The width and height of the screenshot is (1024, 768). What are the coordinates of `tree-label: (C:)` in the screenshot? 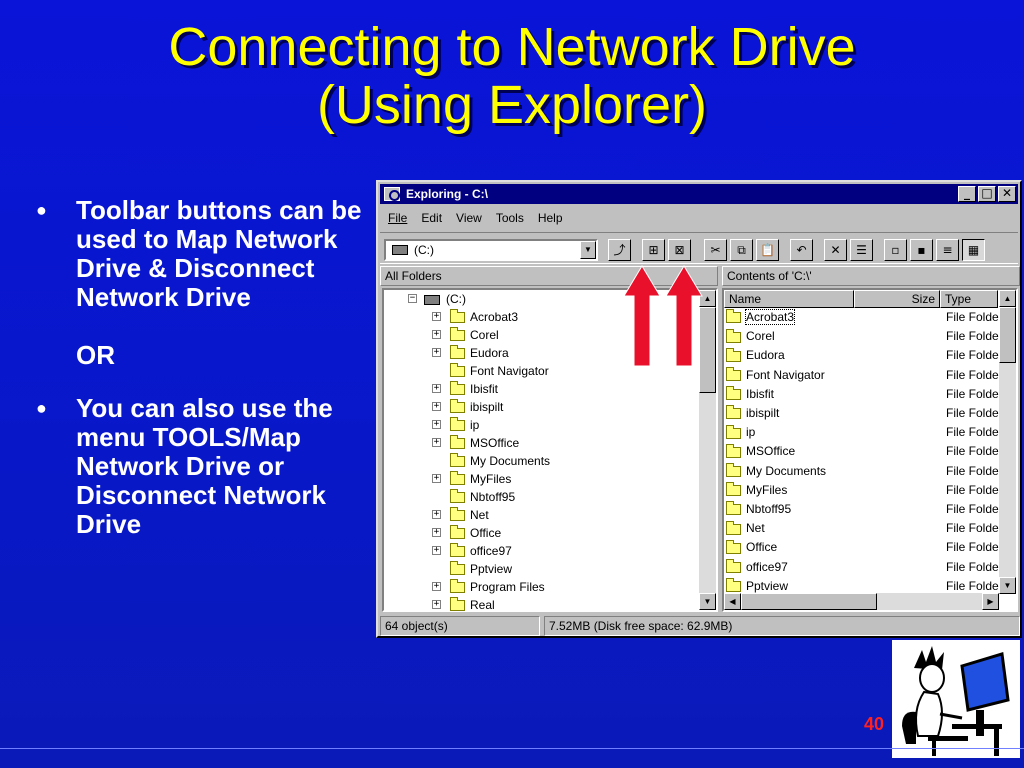 It's located at (456, 299).